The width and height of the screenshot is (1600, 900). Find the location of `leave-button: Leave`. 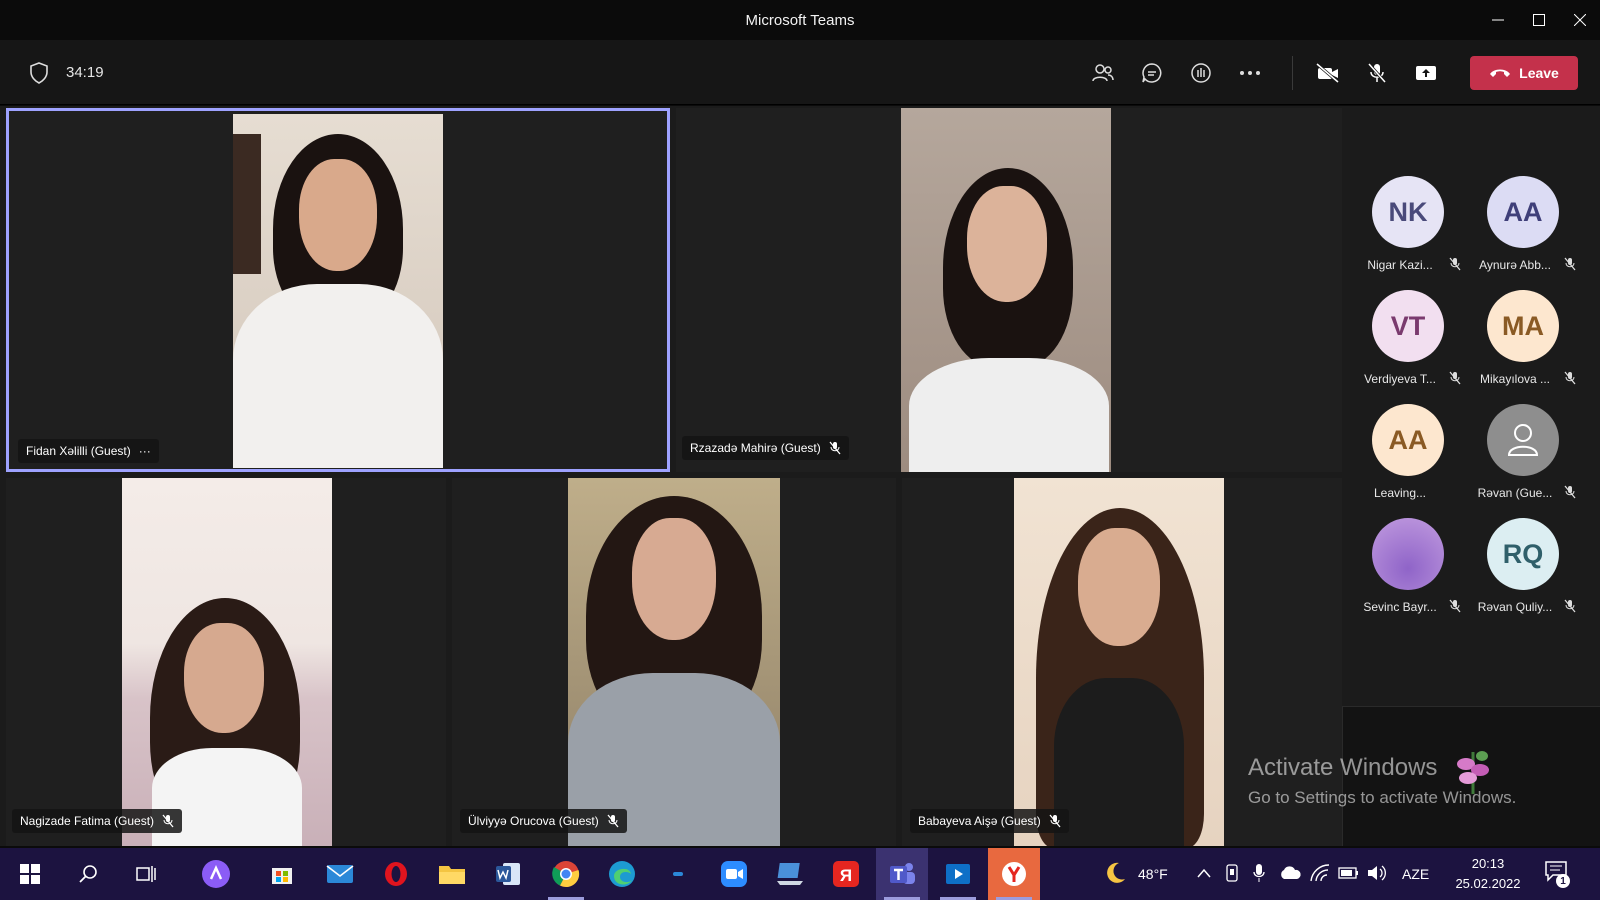

leave-button: Leave is located at coordinates (1524, 73).